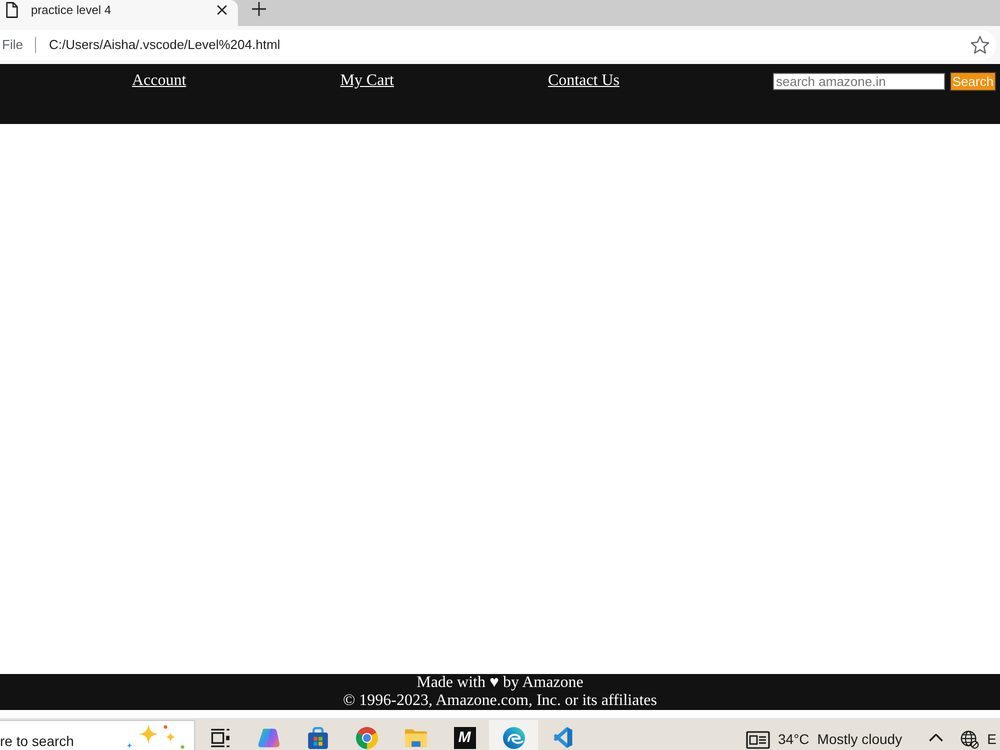 This screenshot has height=750, width=1000. What do you see at coordinates (584, 81) in the screenshot?
I see `nav-link: Contact Us` at bounding box center [584, 81].